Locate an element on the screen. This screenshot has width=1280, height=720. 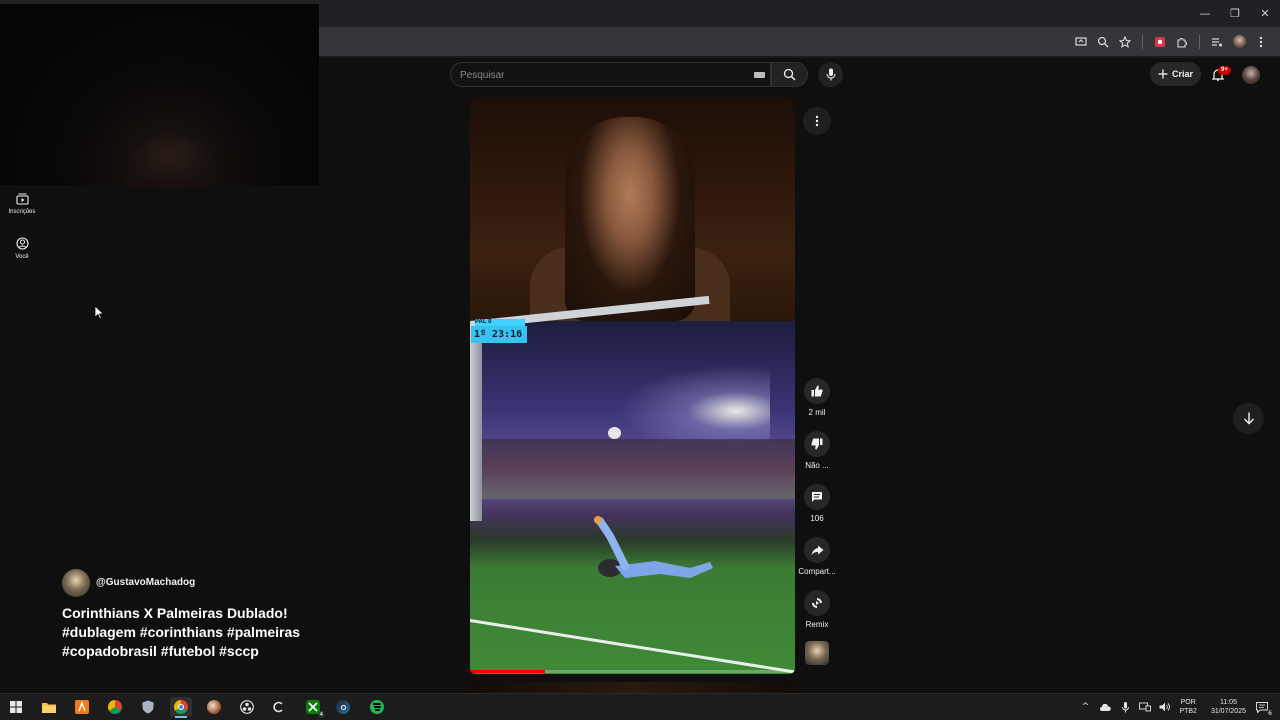
minimize-button: — is located at coordinates (1205, 13).